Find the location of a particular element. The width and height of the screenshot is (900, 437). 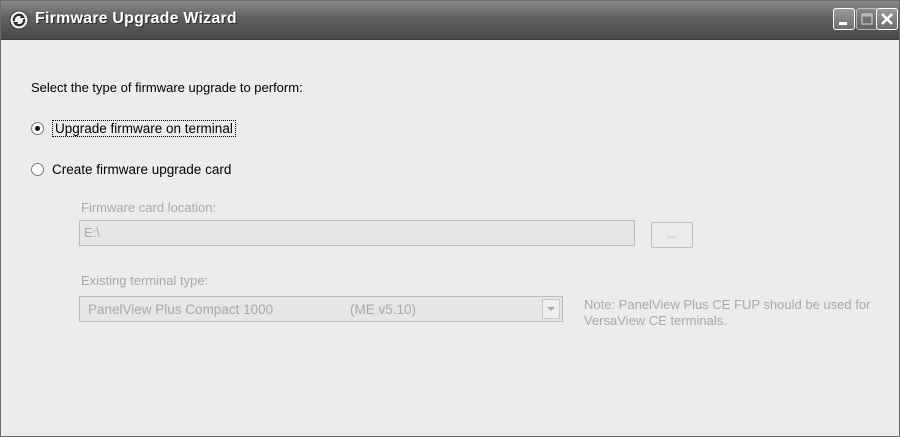

create-upgrade-card-radio is located at coordinates (37, 169).